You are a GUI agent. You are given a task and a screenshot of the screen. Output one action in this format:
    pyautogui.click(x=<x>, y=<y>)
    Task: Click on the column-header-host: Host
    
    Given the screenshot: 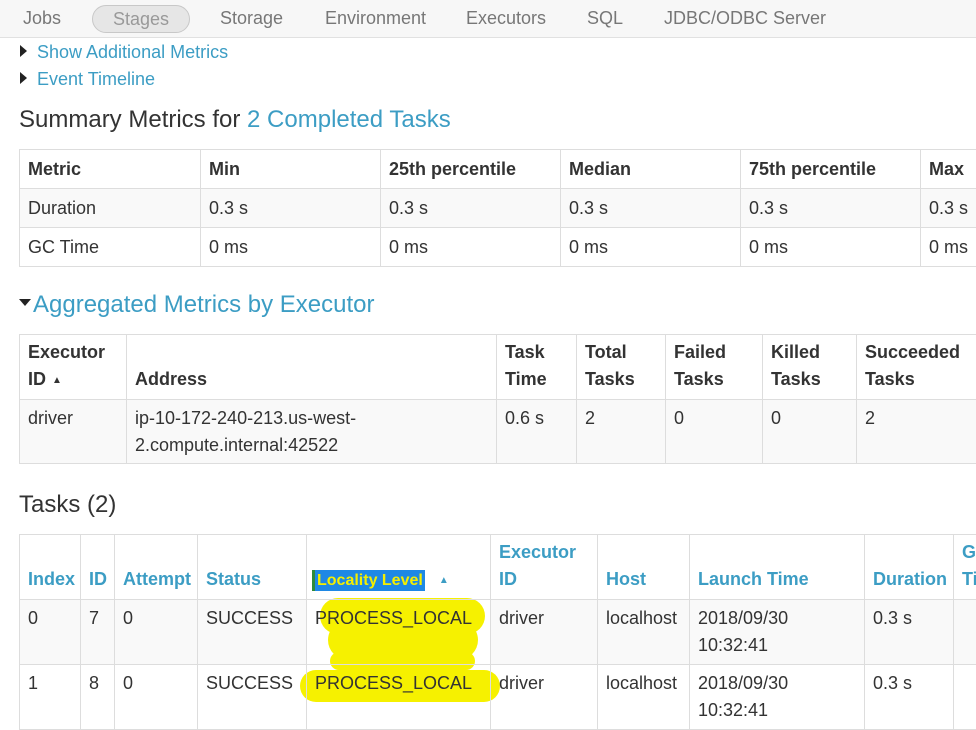 What is the action you would take?
    pyautogui.click(x=643, y=567)
    